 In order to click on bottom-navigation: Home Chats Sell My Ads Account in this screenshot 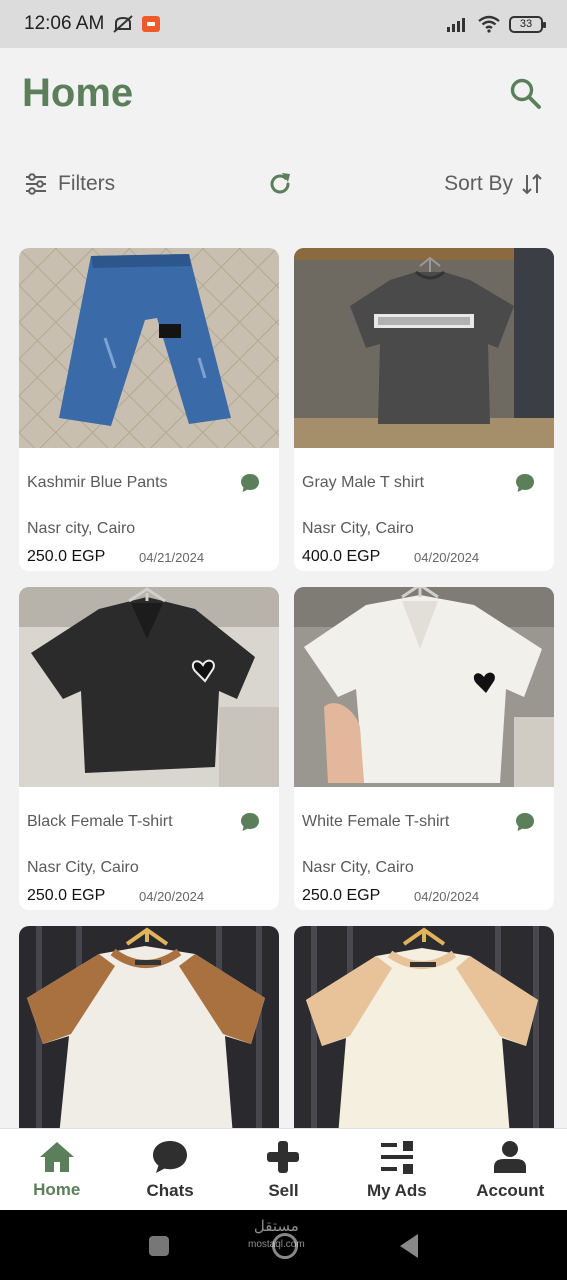, I will do `click(283, 1169)`.